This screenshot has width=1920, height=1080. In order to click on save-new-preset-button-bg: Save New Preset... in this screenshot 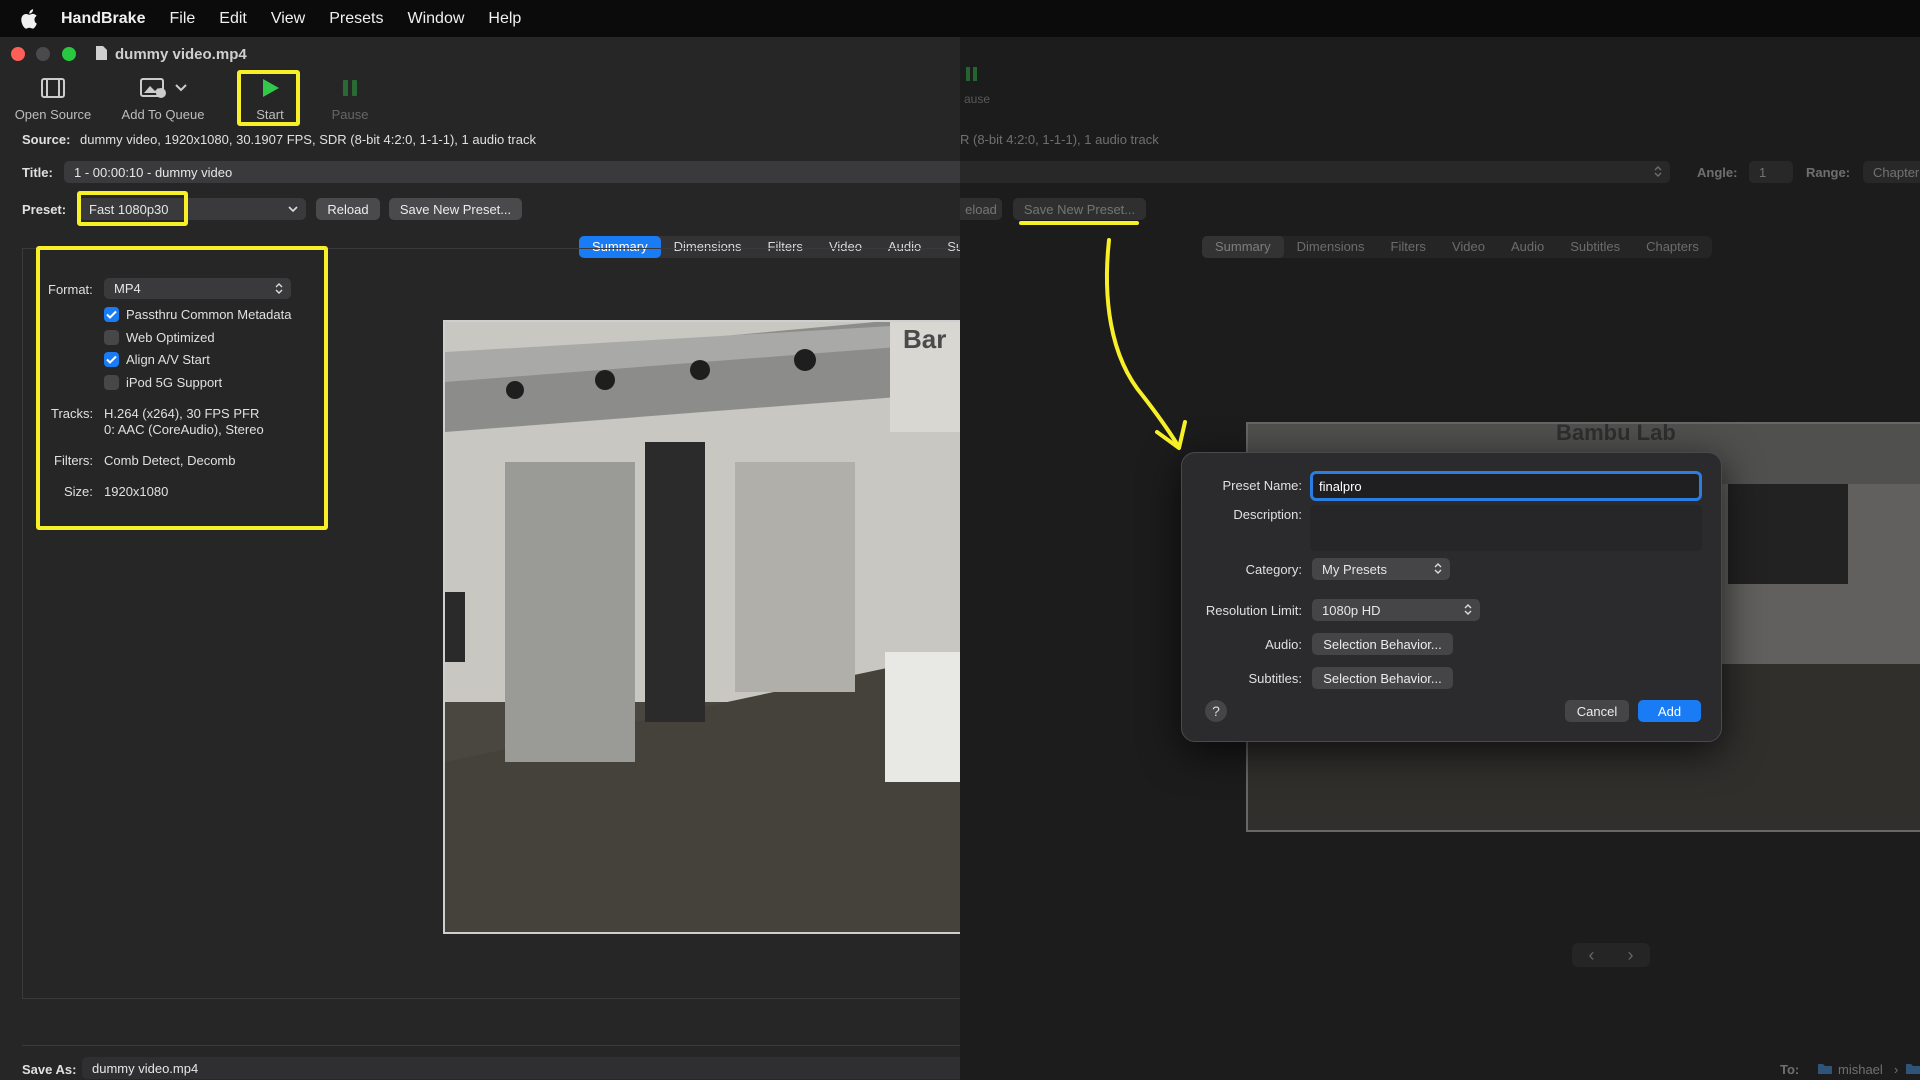, I will do `click(1079, 209)`.